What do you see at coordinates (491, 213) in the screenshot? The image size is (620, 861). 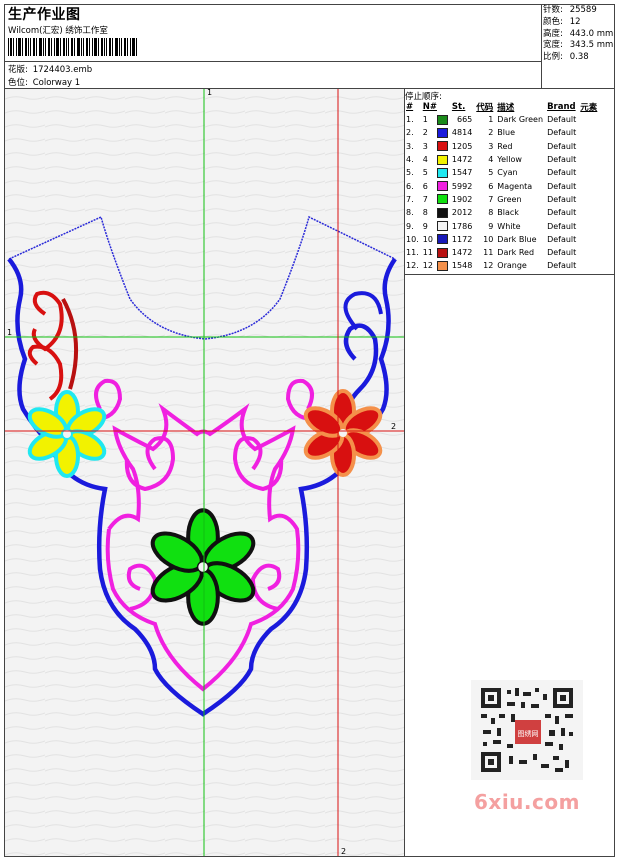 I see `row-code: 8` at bounding box center [491, 213].